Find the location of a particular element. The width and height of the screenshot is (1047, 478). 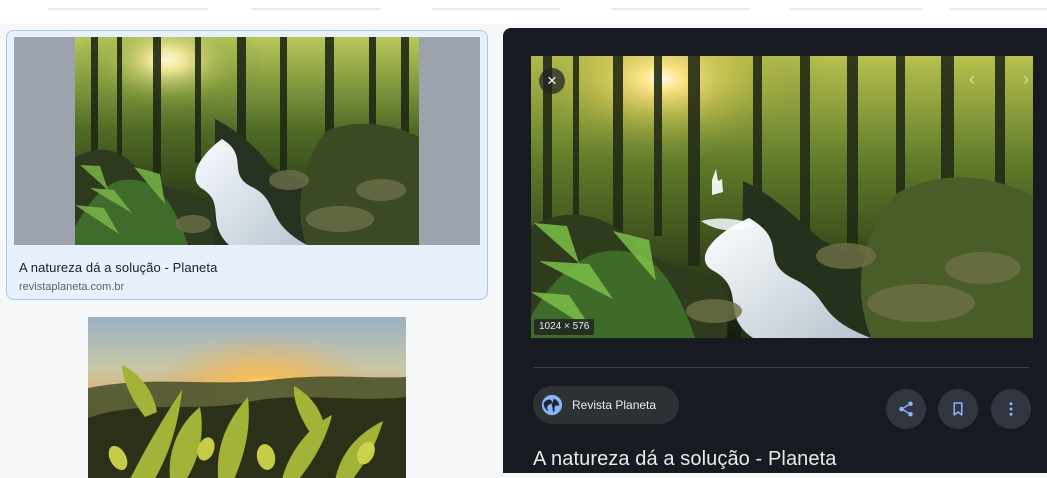

image-navigation: ‹ › is located at coordinates (999, 81).